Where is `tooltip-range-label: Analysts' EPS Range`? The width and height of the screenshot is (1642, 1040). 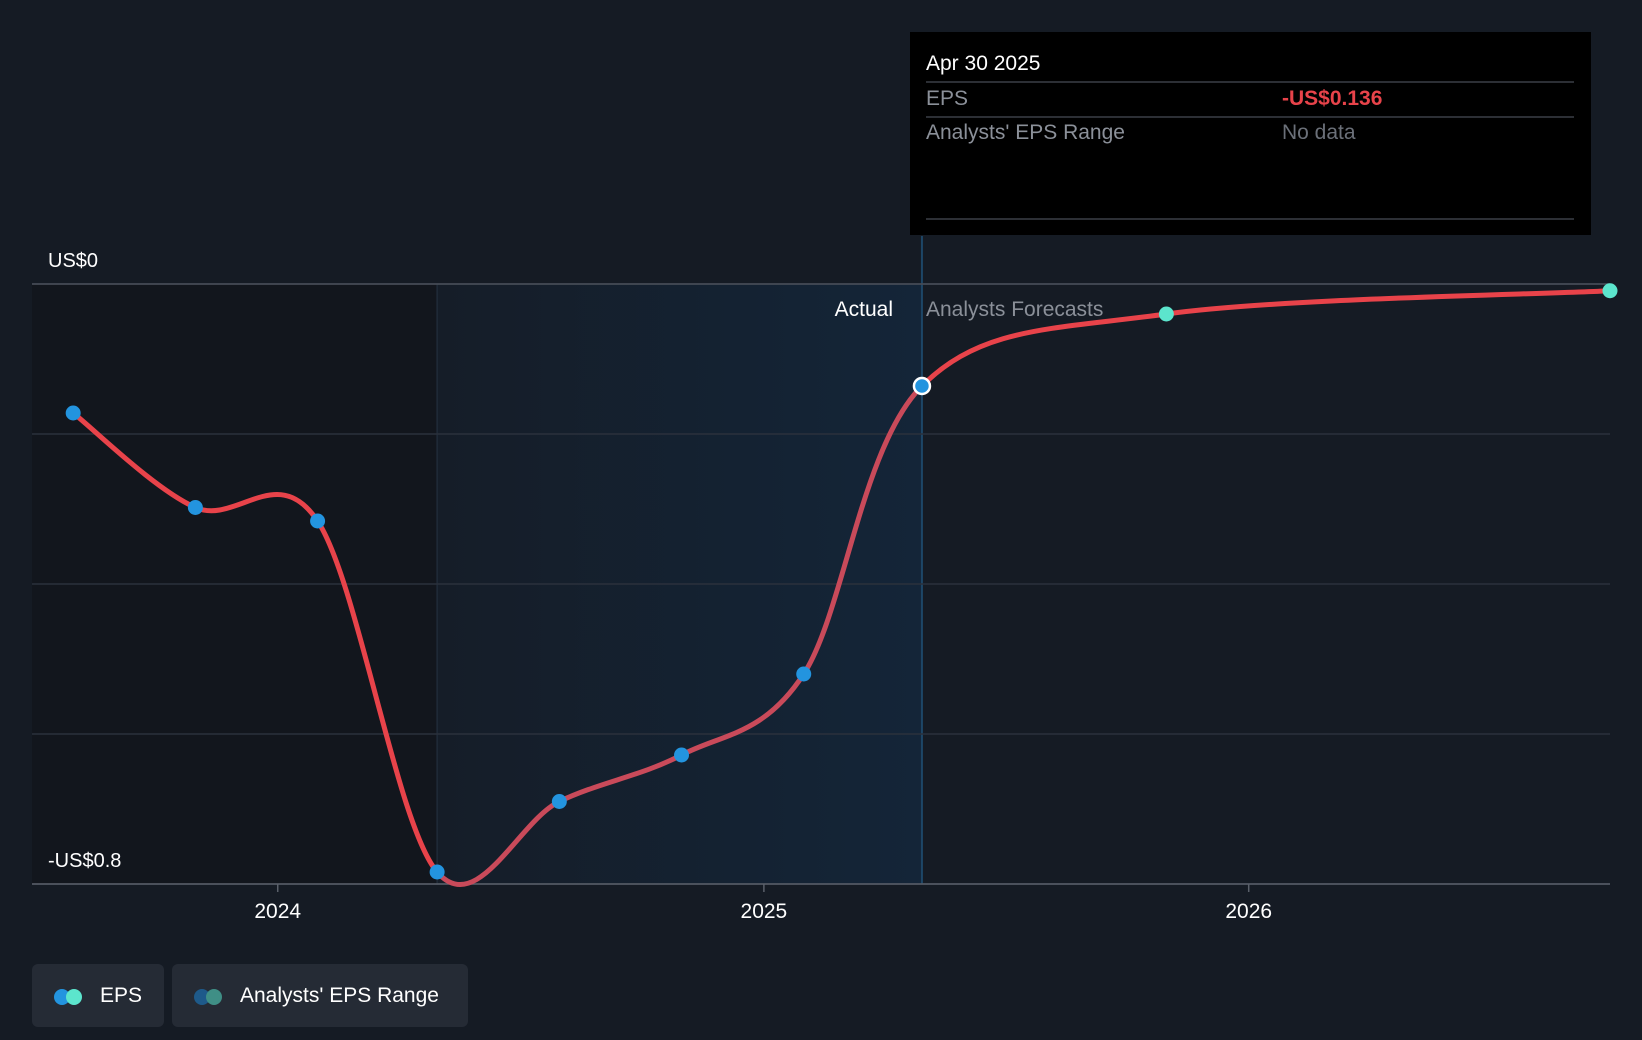
tooltip-range-label: Analysts' EPS Range is located at coordinates (1025, 132).